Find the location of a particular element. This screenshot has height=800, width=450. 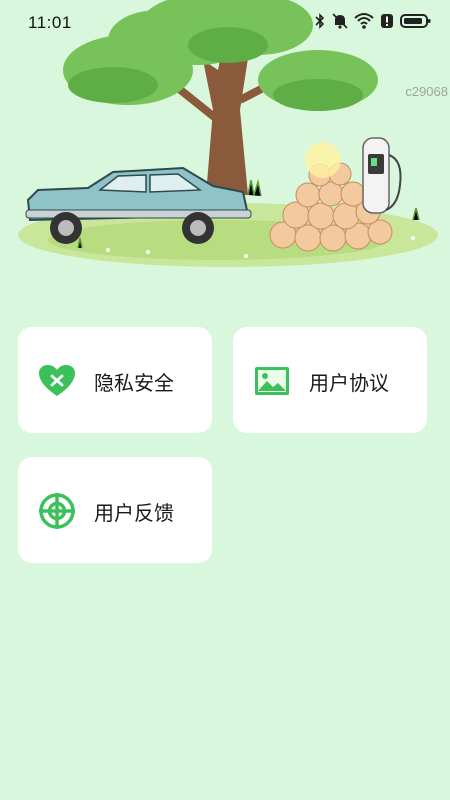

user-agreement-label: 用户协议 is located at coordinates (349, 383).